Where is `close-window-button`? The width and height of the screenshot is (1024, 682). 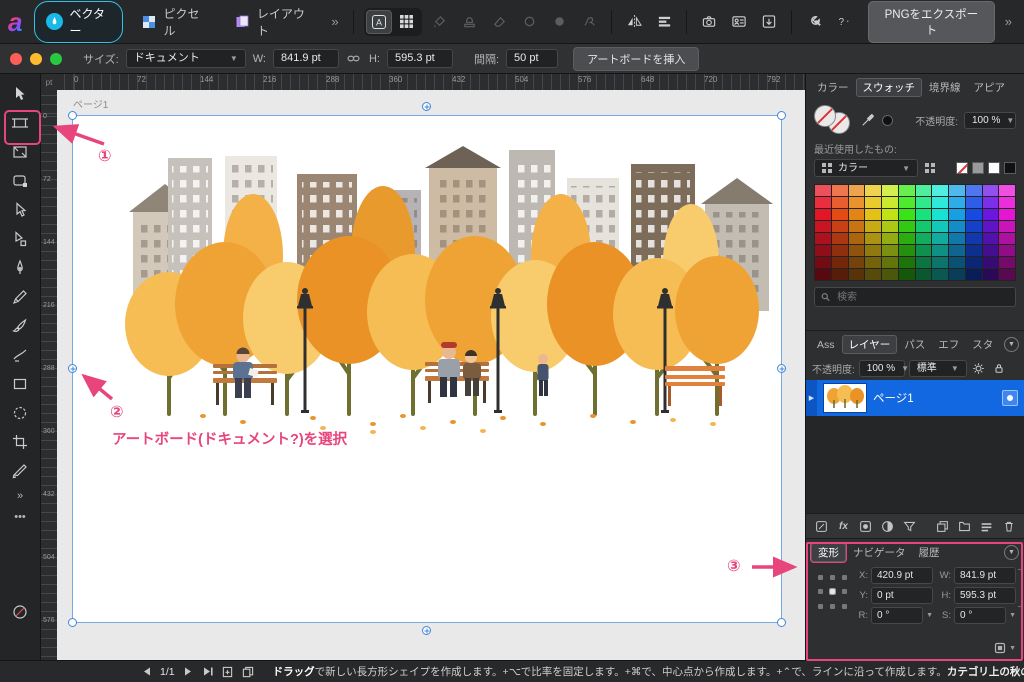
close-window-button is located at coordinates (16, 58).